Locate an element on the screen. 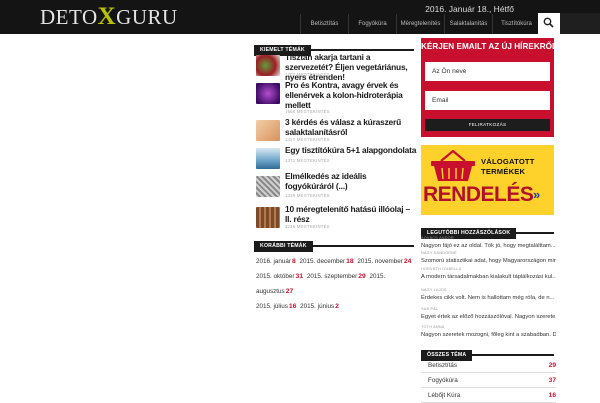  archive-month: 2016. január is located at coordinates (273, 261).